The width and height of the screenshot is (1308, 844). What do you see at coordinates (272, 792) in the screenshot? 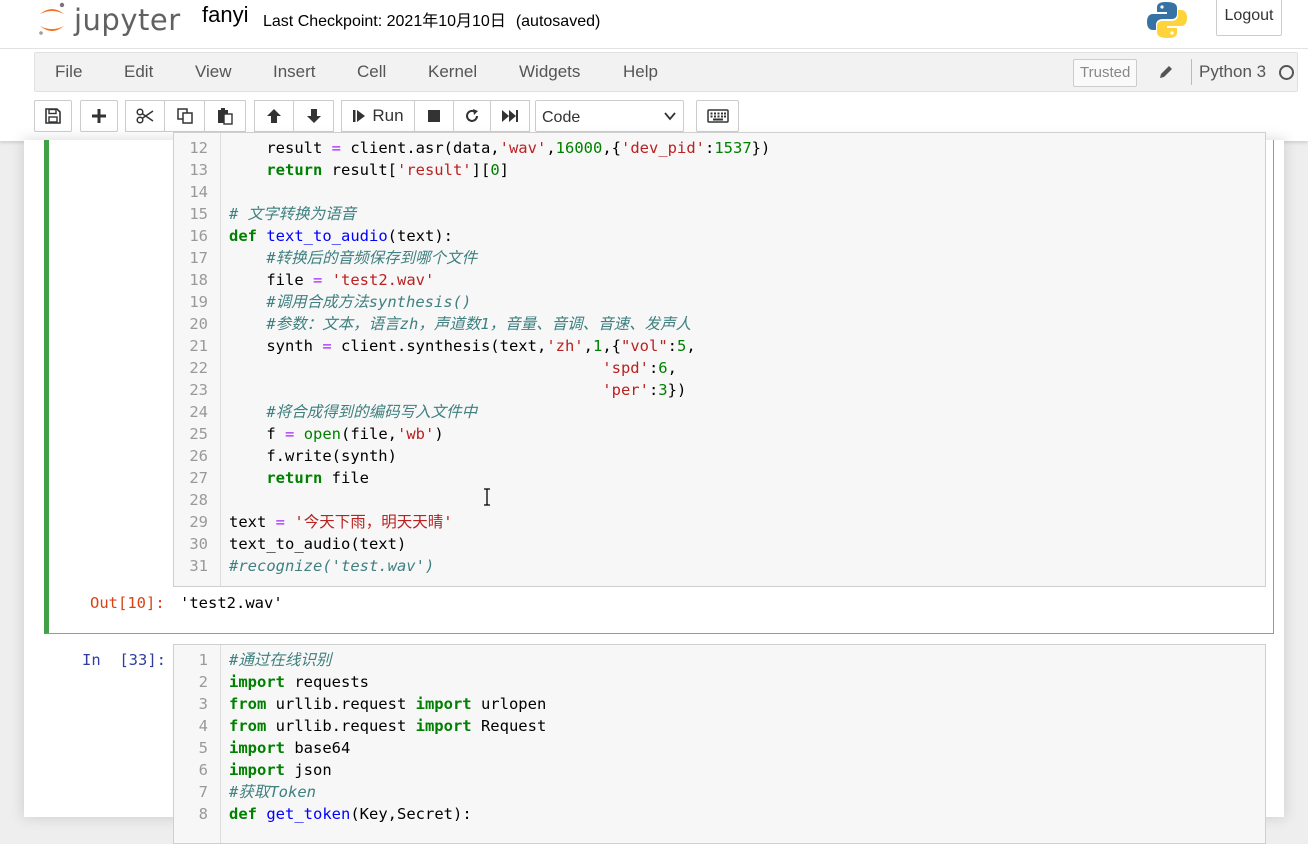
I see `code-text: #获取Token` at bounding box center [272, 792].